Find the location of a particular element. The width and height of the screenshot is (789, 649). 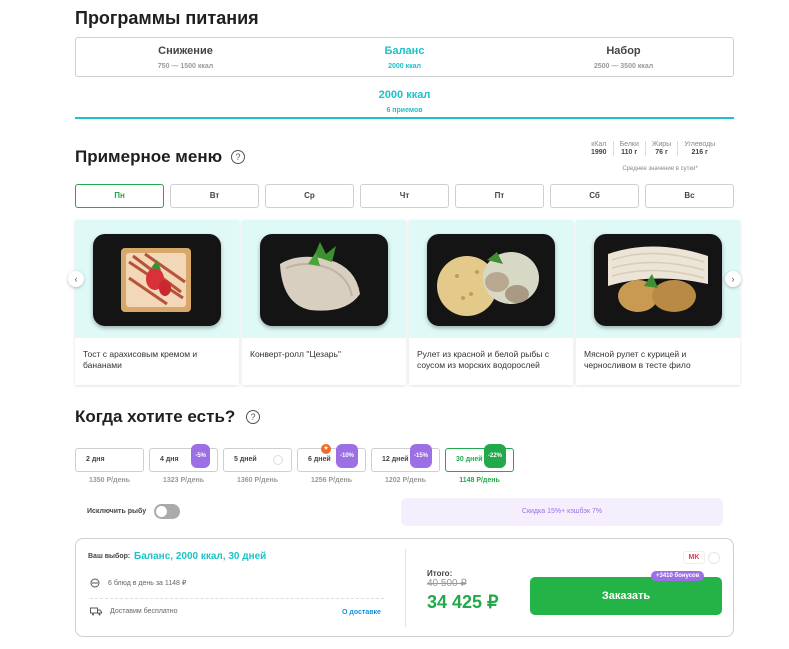

period-option: 12 дней -15% 1202 Р/день is located at coordinates (405, 464).